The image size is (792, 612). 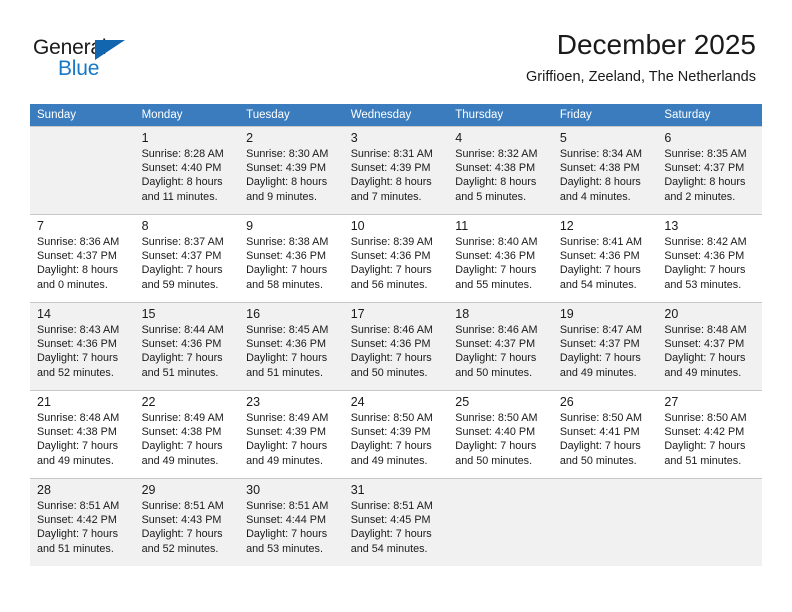 I want to click on daylight-text-line2: and 9 minutes., so click(x=281, y=196).